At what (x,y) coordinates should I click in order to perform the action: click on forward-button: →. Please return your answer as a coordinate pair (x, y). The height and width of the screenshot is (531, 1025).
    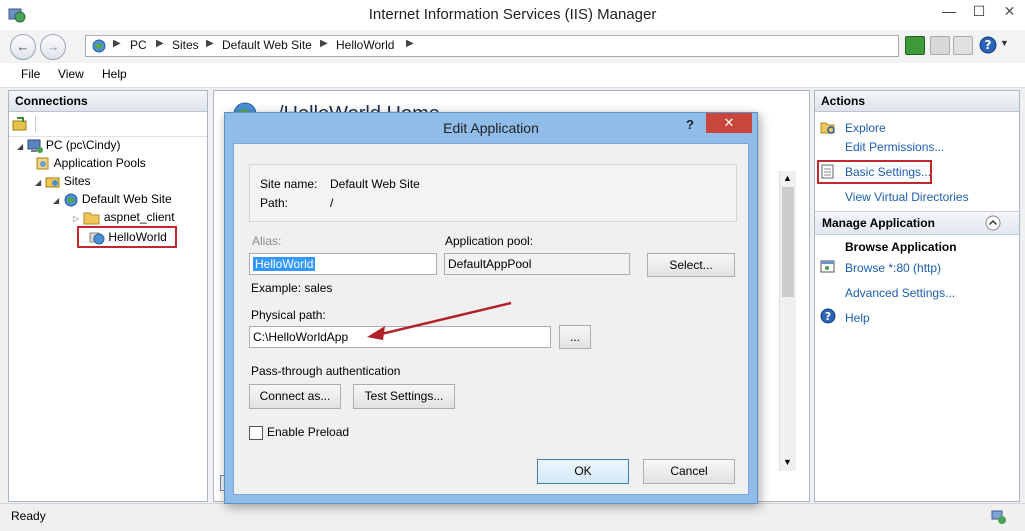
    Looking at the image, I should click on (53, 47).